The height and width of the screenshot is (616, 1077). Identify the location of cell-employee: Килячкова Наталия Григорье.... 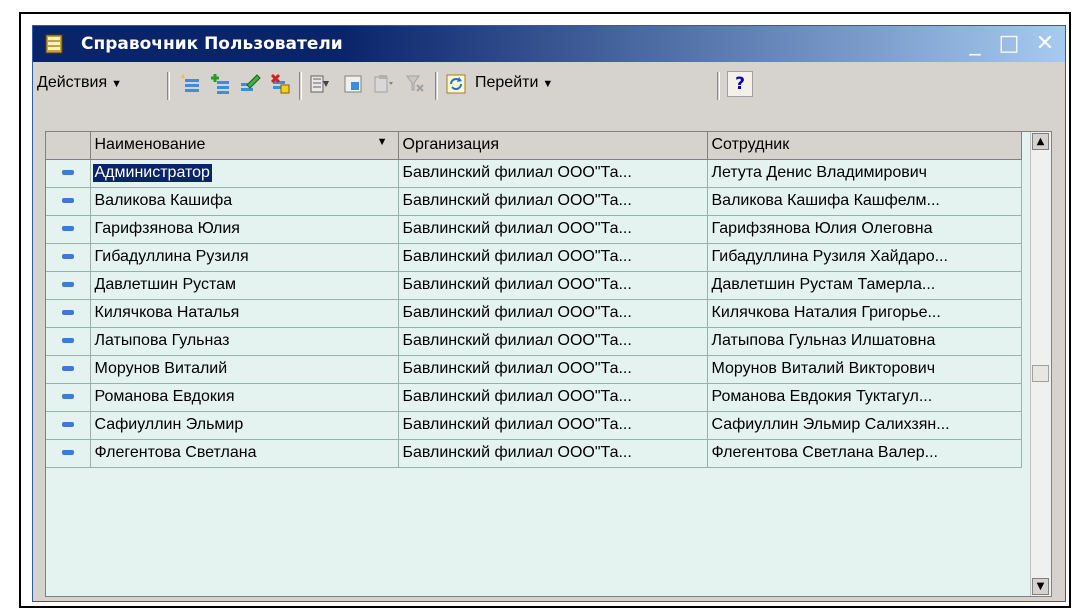
(864, 313).